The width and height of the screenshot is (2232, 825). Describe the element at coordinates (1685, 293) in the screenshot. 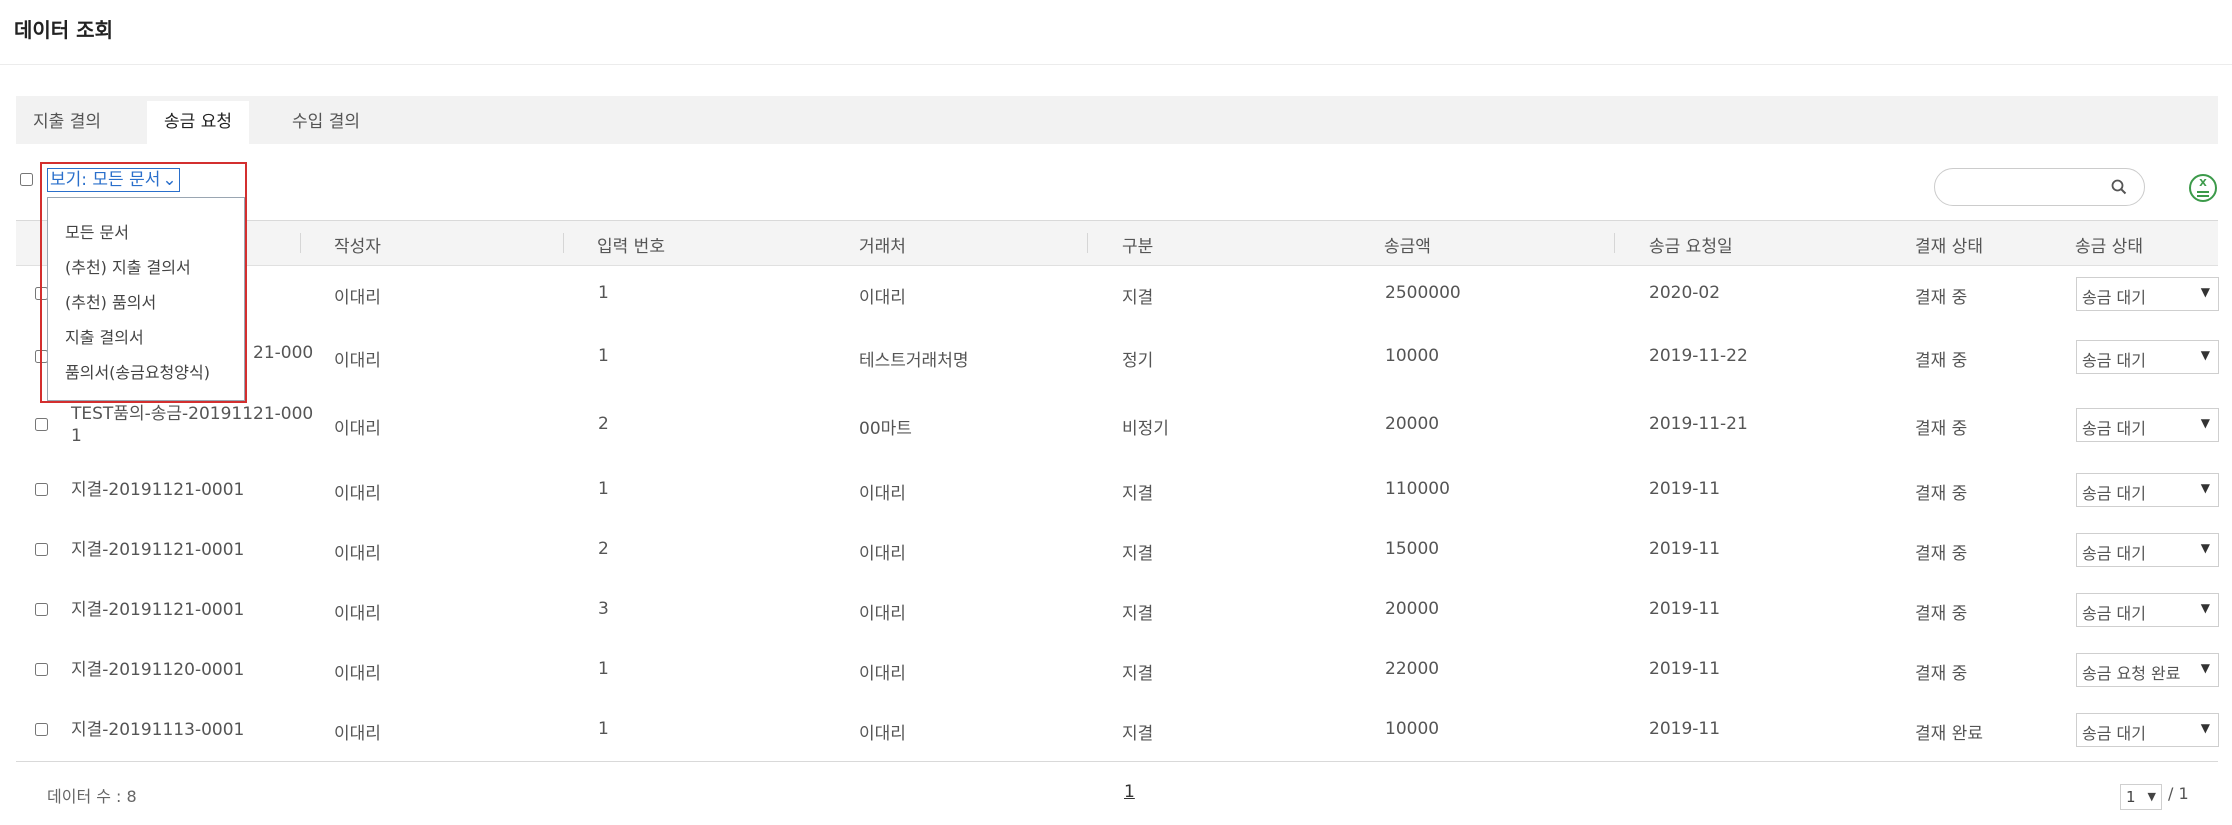

I see `request-date-cell: 2020-02` at that location.